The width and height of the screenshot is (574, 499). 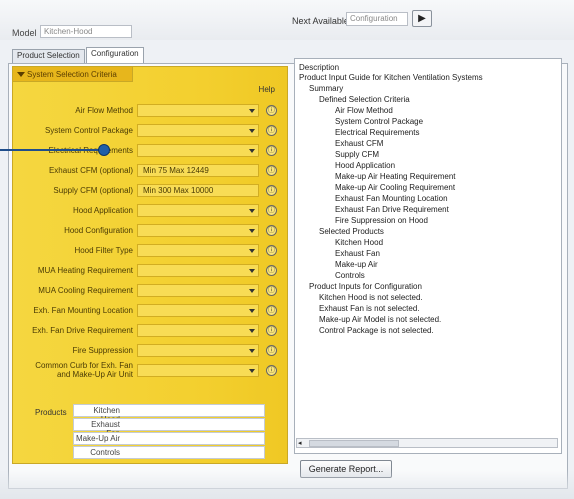 What do you see at coordinates (359, 143) in the screenshot?
I see `description-line: Exhaust CFM` at bounding box center [359, 143].